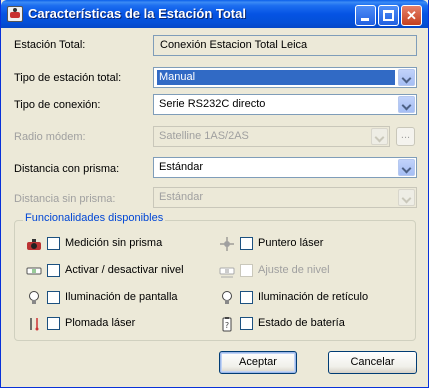 The width and height of the screenshot is (429, 388). What do you see at coordinates (137, 13) in the screenshot?
I see `window-title: Características de la Estación Total` at bounding box center [137, 13].